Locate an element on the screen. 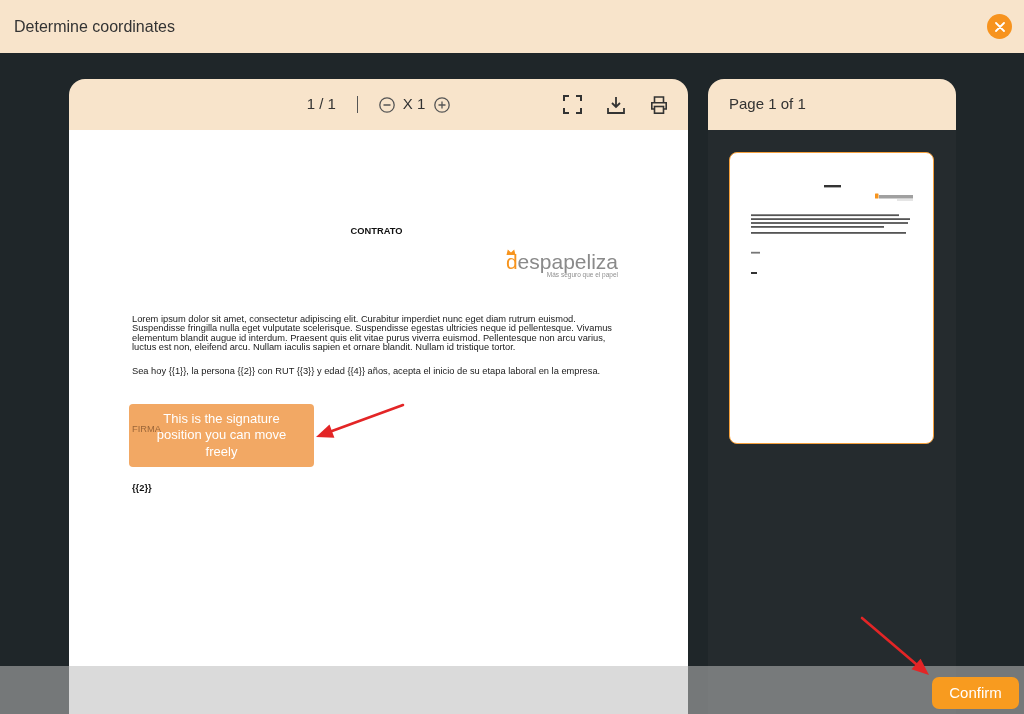 The height and width of the screenshot is (714, 1024). print-icon is located at coordinates (659, 104).